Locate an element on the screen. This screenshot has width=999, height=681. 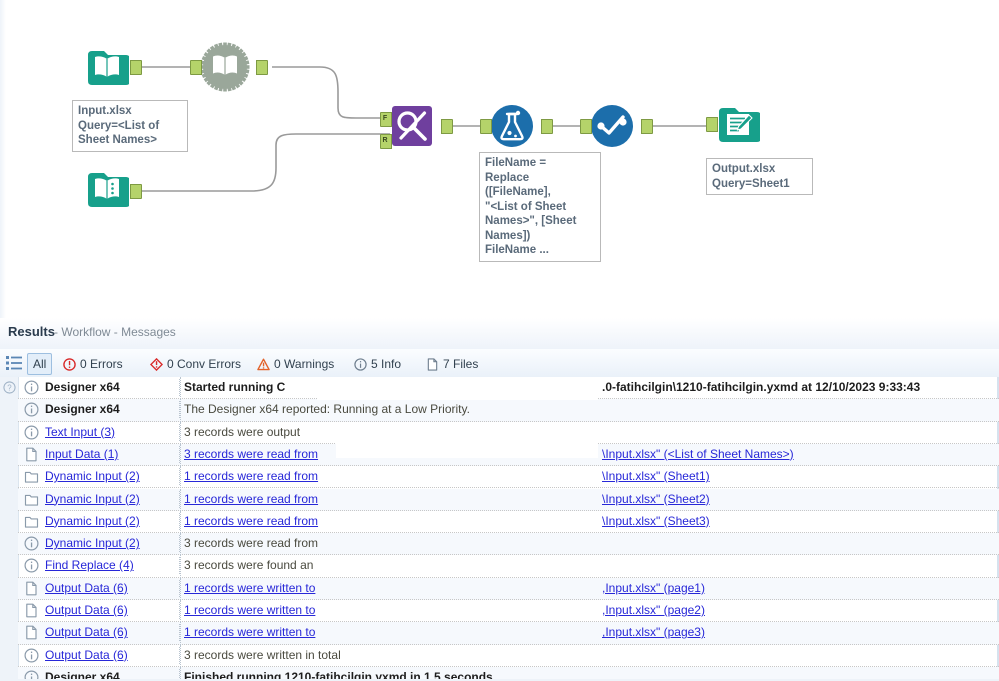
row-file-path: \Input.xlsx" (<List of Sheet Names>) is located at coordinates (698, 454).